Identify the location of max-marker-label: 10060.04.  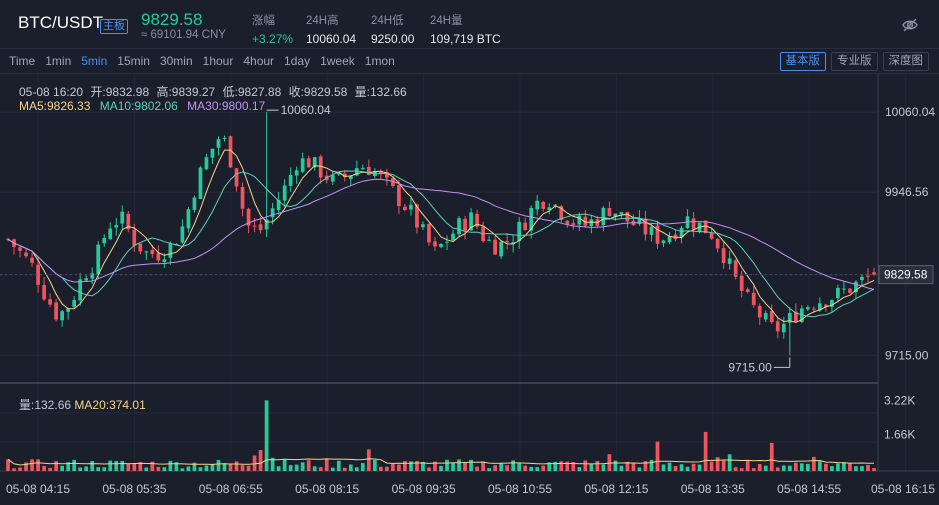
(306, 110).